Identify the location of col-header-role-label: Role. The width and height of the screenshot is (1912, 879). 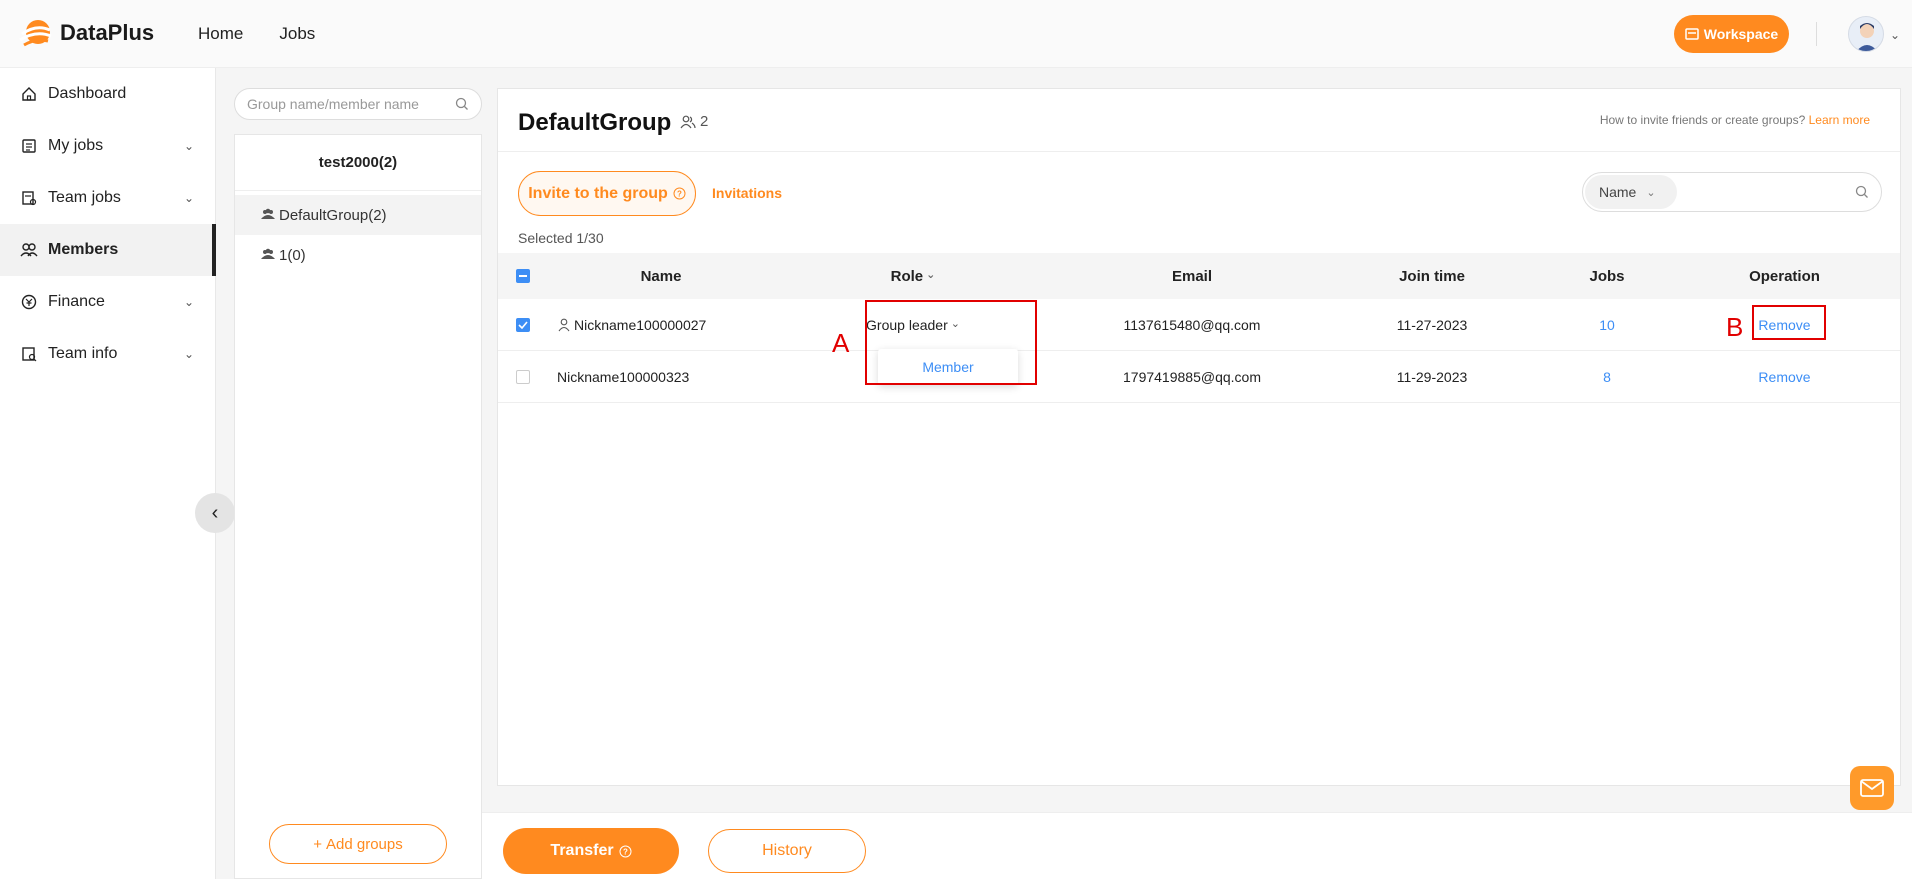
(907, 276).